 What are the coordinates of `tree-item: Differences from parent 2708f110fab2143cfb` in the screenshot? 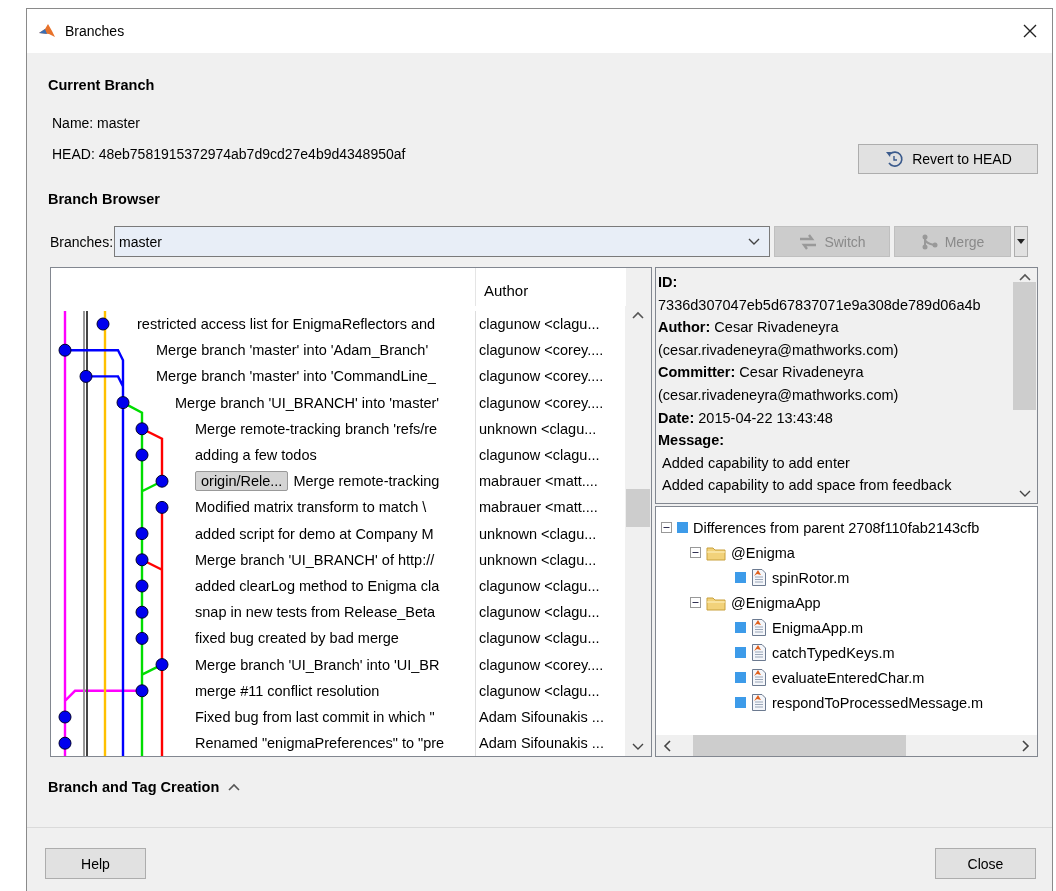 It's located at (836, 527).